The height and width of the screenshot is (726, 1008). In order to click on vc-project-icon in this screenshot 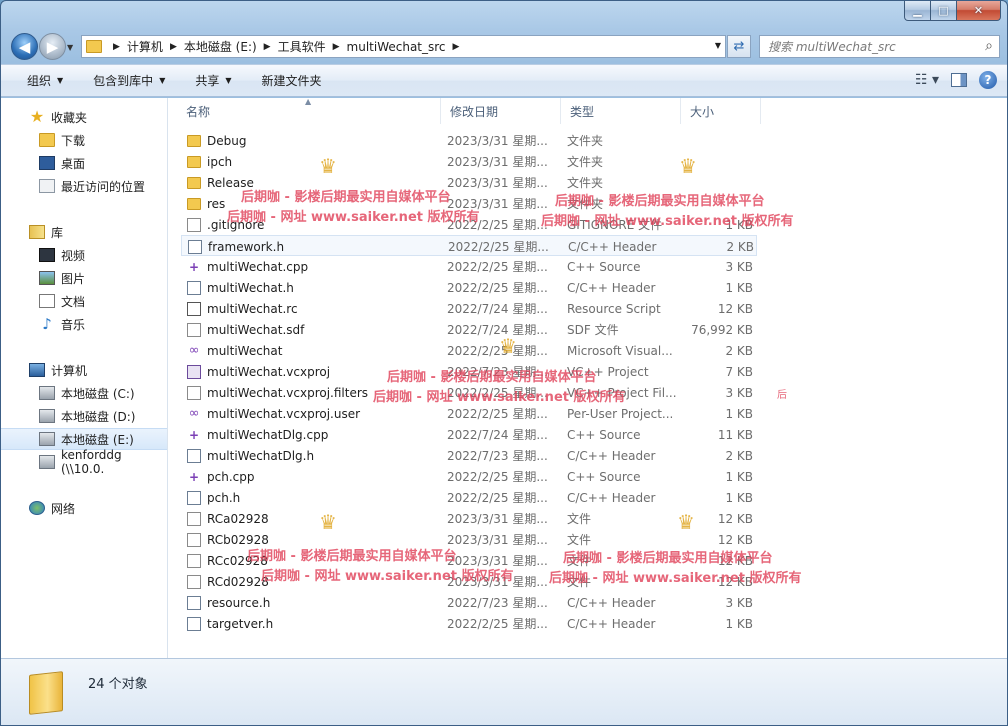, I will do `click(194, 371)`.